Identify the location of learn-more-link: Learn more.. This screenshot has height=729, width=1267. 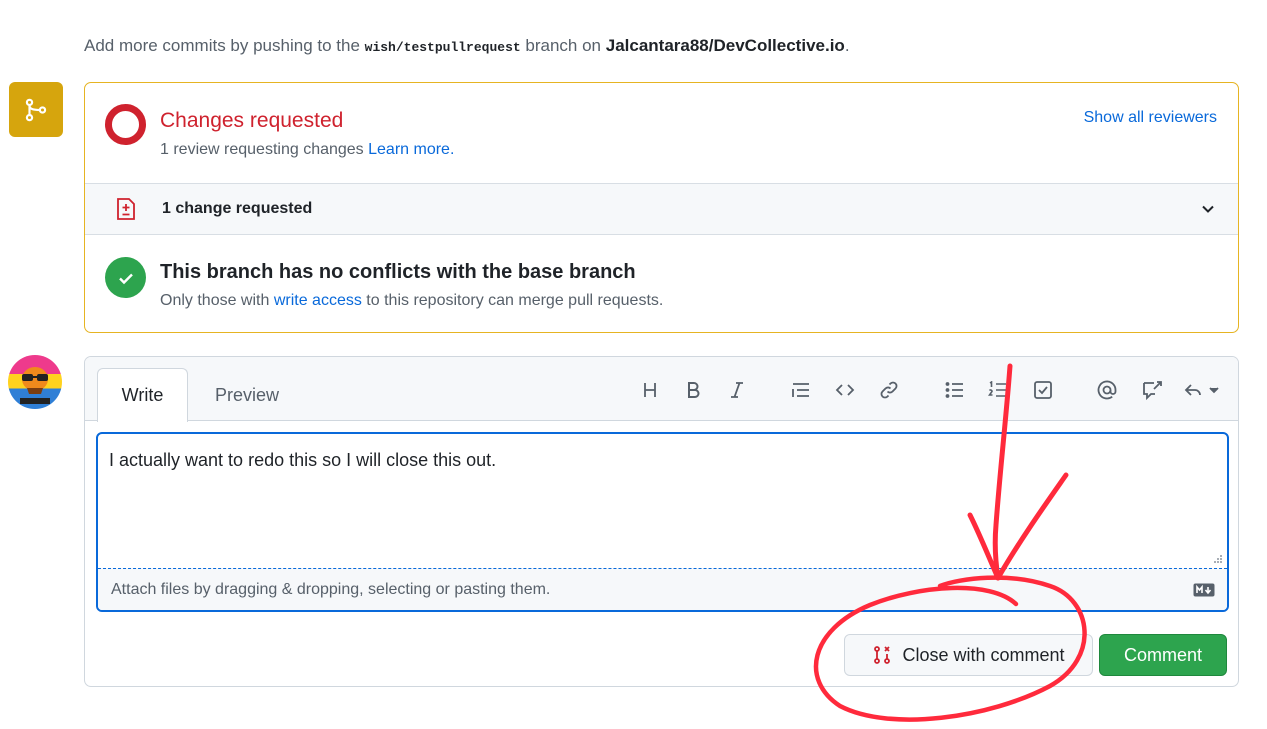
(411, 149).